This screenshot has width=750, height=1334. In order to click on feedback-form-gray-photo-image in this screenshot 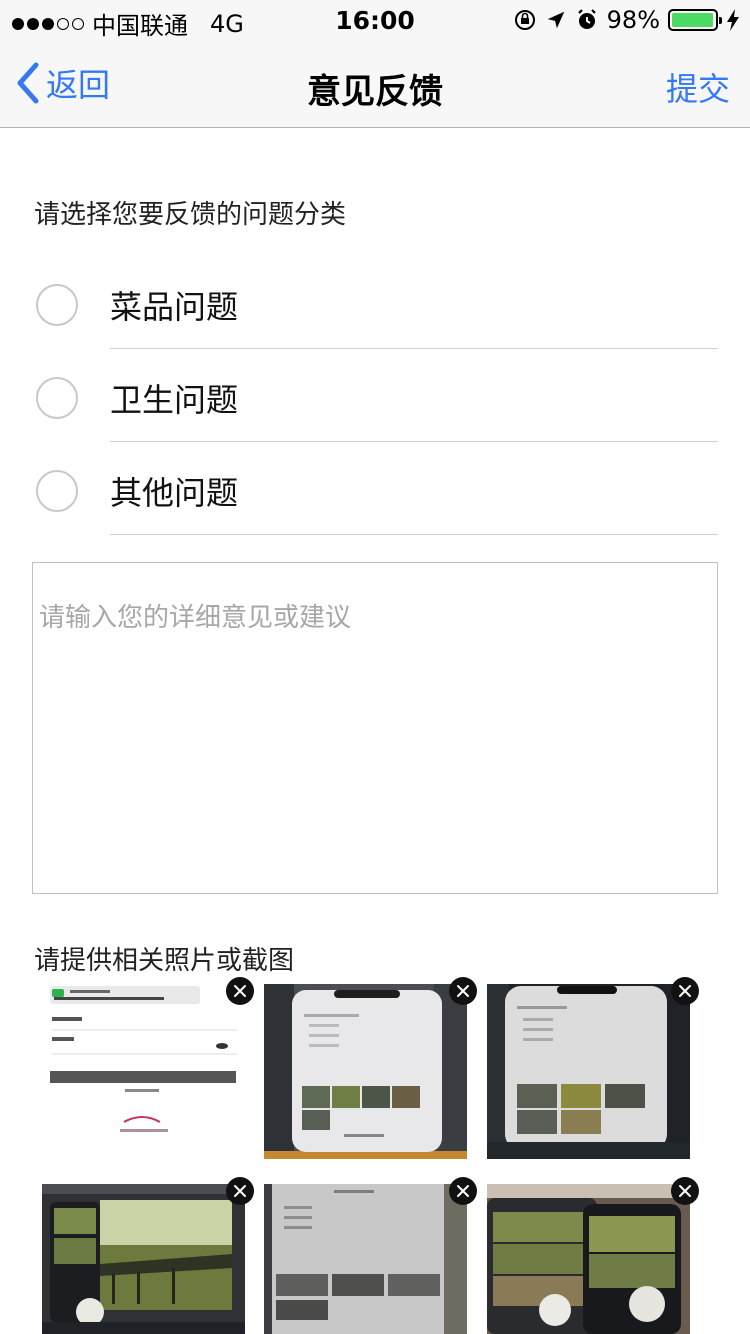, I will do `click(365, 1259)`.